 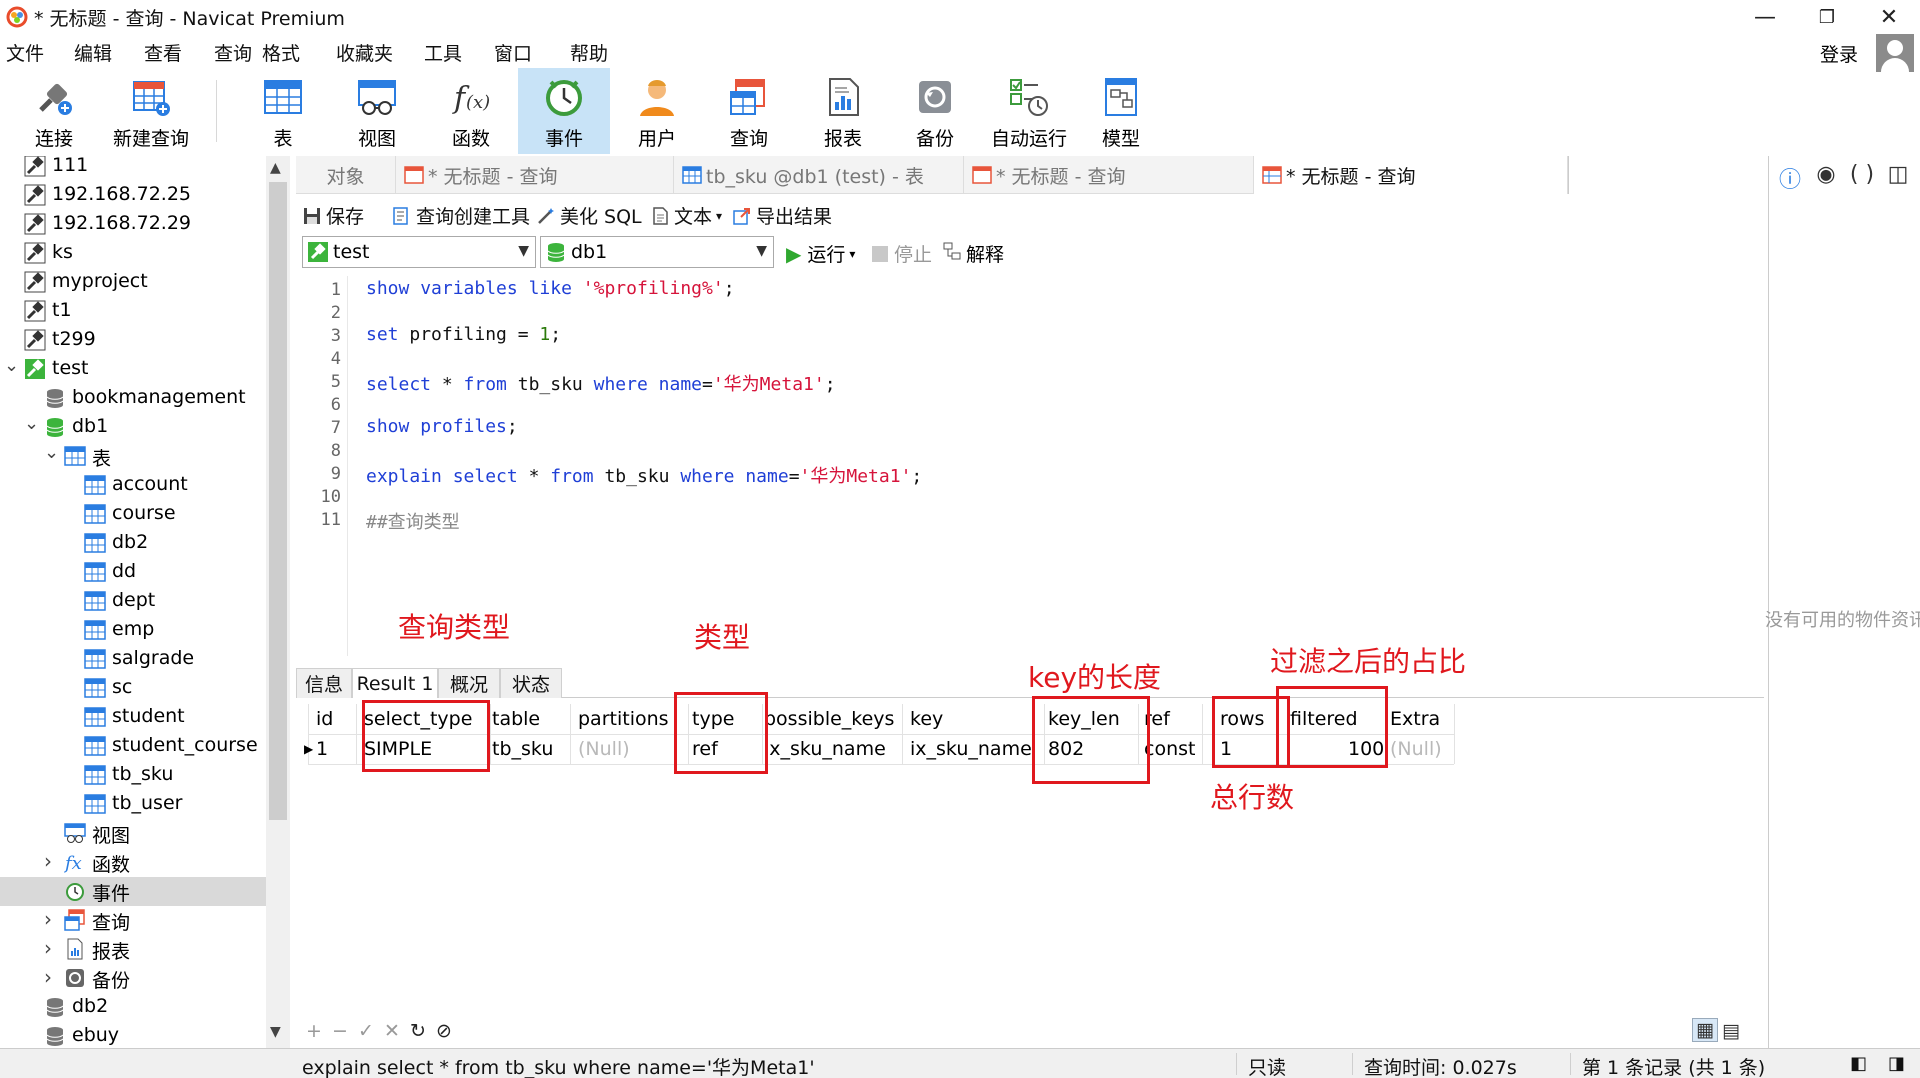 I want to click on scroll-up-icon: ▲, so click(x=275, y=168).